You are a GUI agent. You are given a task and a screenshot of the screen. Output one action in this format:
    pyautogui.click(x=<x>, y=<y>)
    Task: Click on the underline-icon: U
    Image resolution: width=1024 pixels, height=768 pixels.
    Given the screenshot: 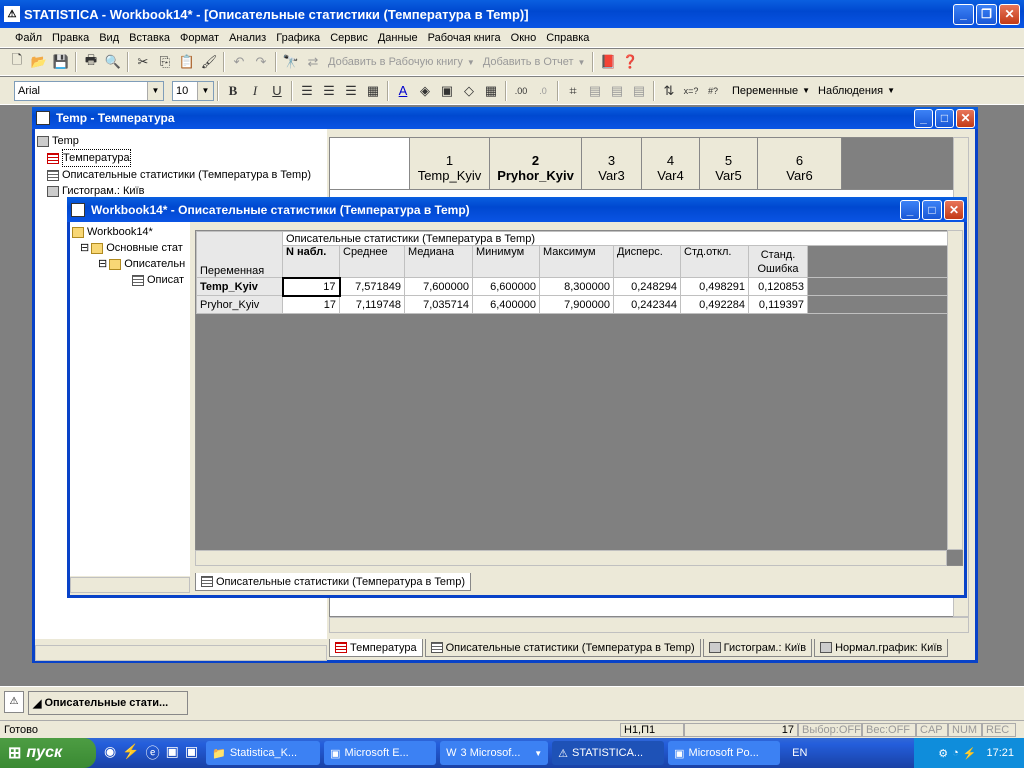 What is the action you would take?
    pyautogui.click(x=277, y=91)
    